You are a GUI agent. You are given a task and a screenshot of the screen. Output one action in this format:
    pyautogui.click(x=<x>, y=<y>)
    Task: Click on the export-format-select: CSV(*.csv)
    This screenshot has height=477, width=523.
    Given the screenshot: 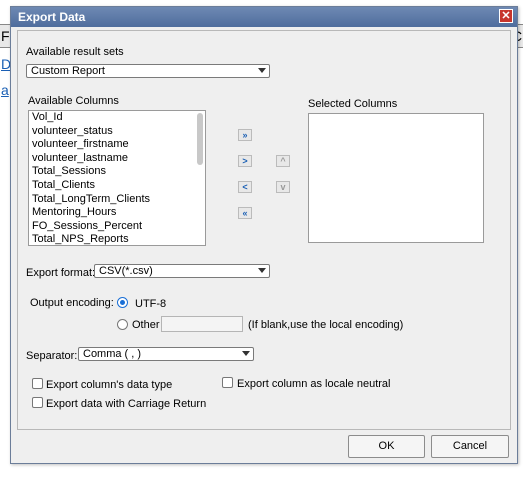 What is the action you would take?
    pyautogui.click(x=182, y=271)
    